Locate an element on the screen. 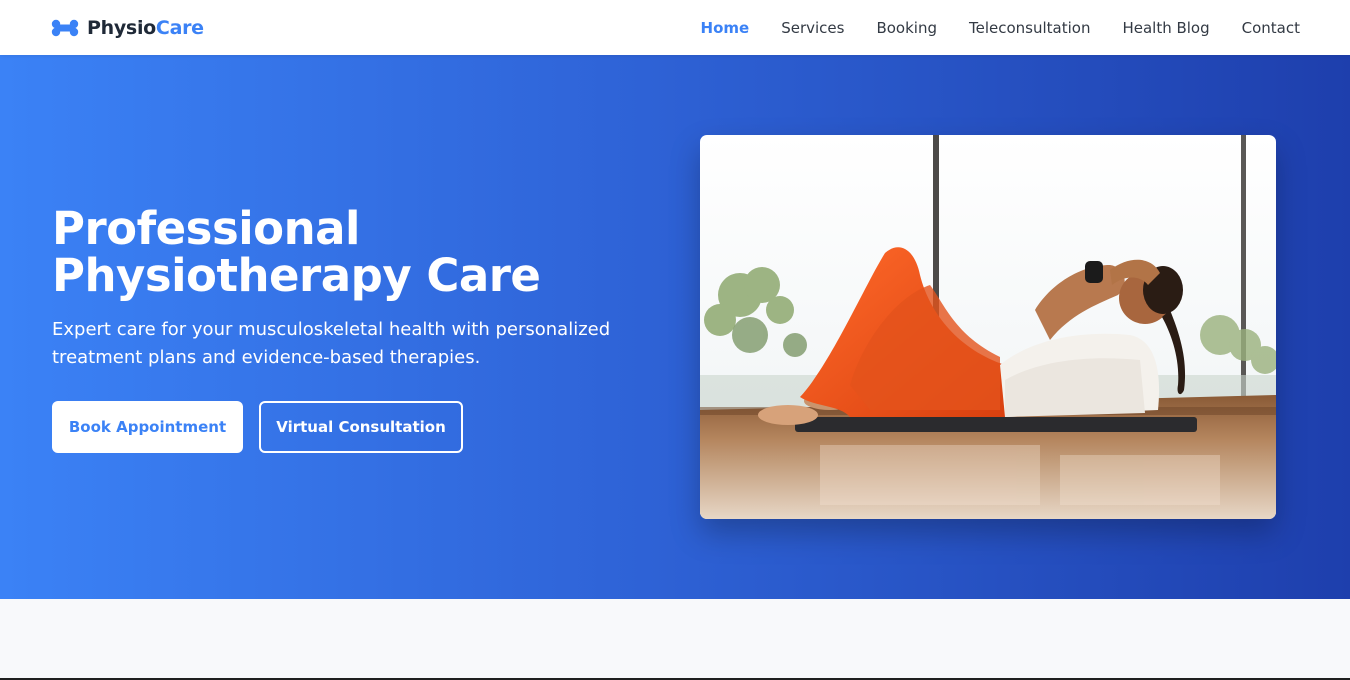  virtual-consultation-button: Virtual Consultation is located at coordinates (361, 427).